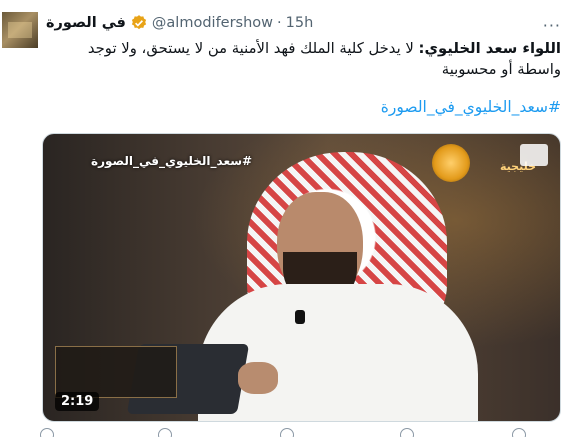  I want to click on reply-icon, so click(47, 432).